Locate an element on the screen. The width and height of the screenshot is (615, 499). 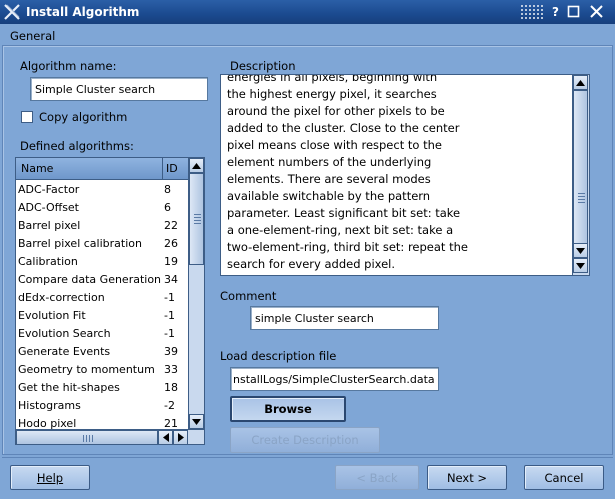
defined-algorithms-label: Defined algorithms: is located at coordinates (77, 146).